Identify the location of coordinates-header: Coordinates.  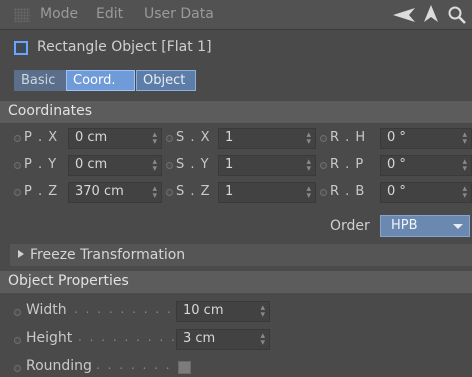
(236, 112).